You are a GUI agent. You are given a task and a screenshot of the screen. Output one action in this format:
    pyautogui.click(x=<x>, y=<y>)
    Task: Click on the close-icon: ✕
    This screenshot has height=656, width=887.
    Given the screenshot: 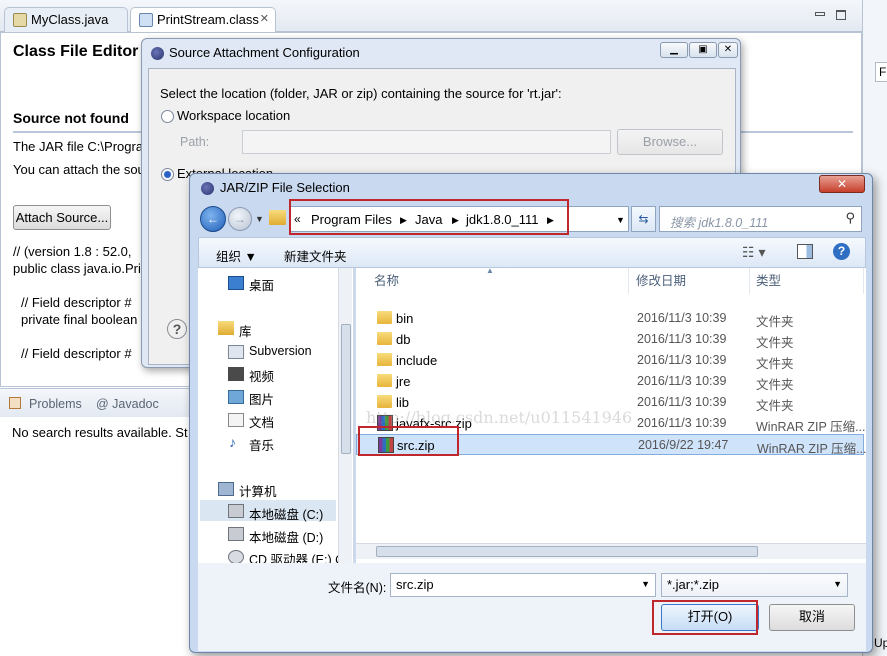 What is the action you would take?
    pyautogui.click(x=728, y=49)
    